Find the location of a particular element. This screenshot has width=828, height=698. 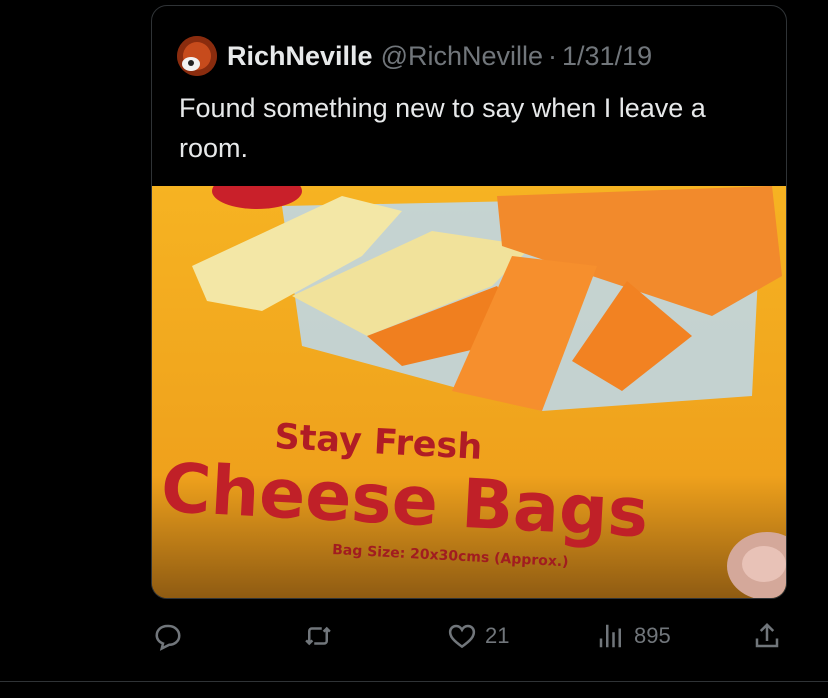

author-handle: @RichNeville is located at coordinates (462, 56).